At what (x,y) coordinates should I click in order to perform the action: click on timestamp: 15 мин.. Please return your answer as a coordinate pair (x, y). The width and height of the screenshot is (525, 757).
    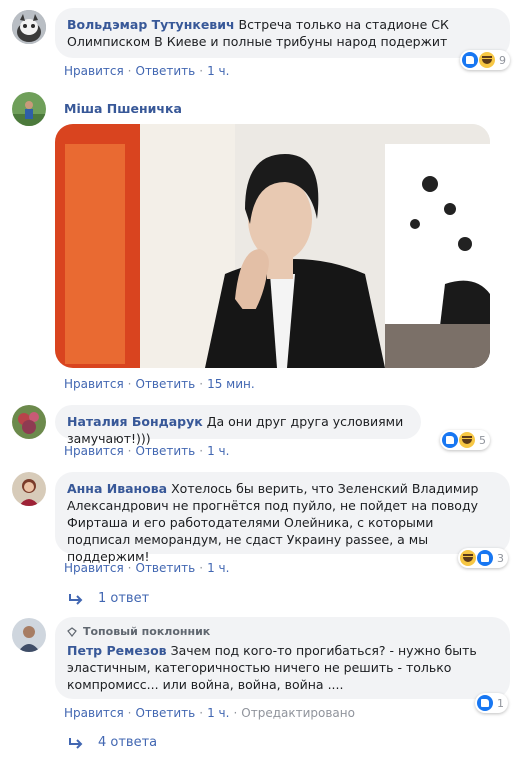
    Looking at the image, I should click on (231, 384).